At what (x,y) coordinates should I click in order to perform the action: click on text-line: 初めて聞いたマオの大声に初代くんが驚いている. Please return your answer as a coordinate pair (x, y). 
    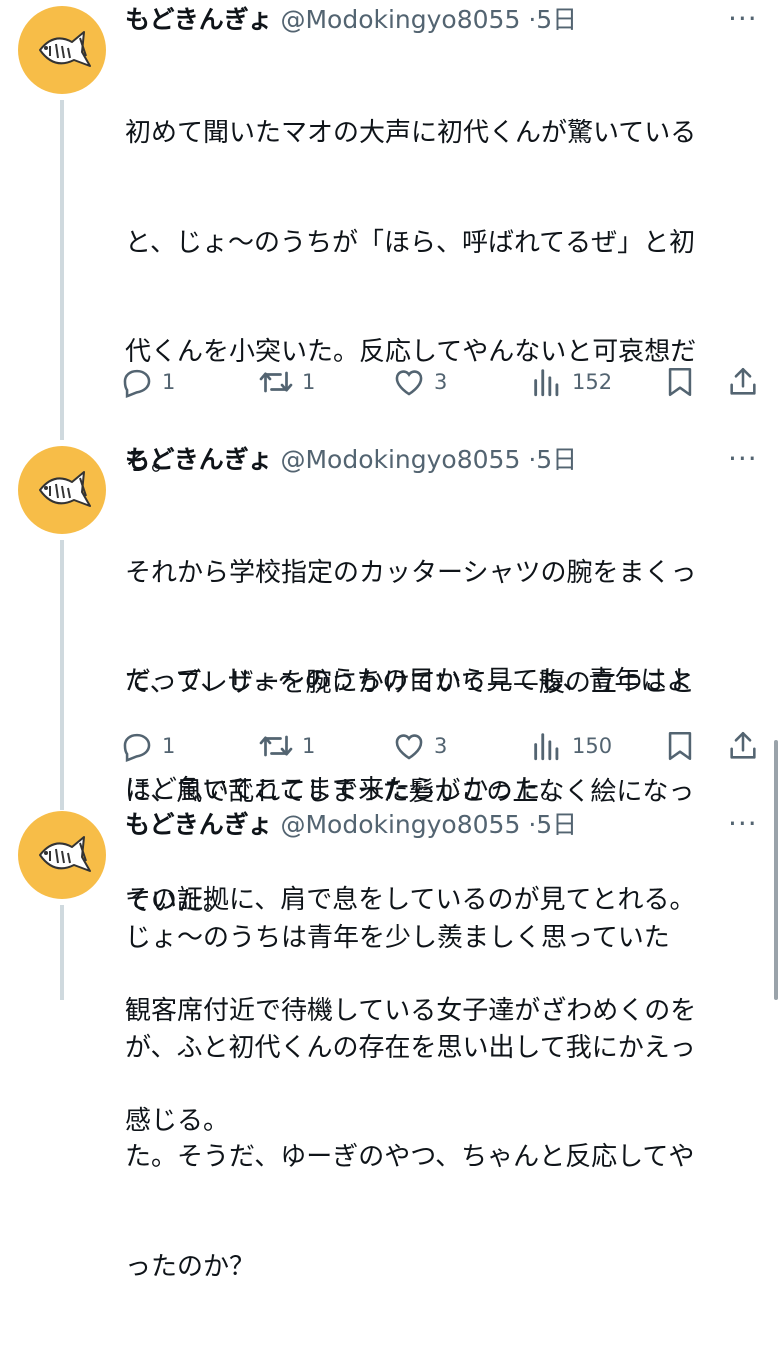
    Looking at the image, I should click on (411, 133).